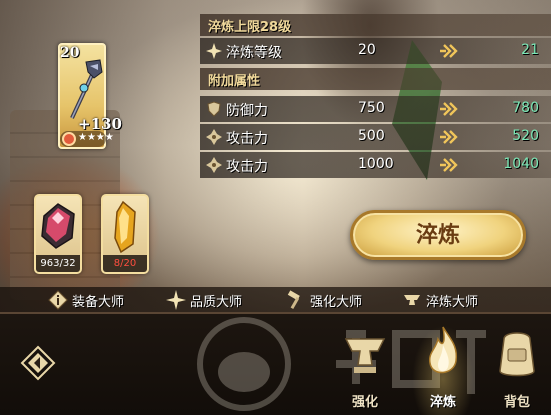 The width and height of the screenshot is (551, 415). What do you see at coordinates (336, 302) in the screenshot?
I see `master-label: 强化大师` at bounding box center [336, 302].